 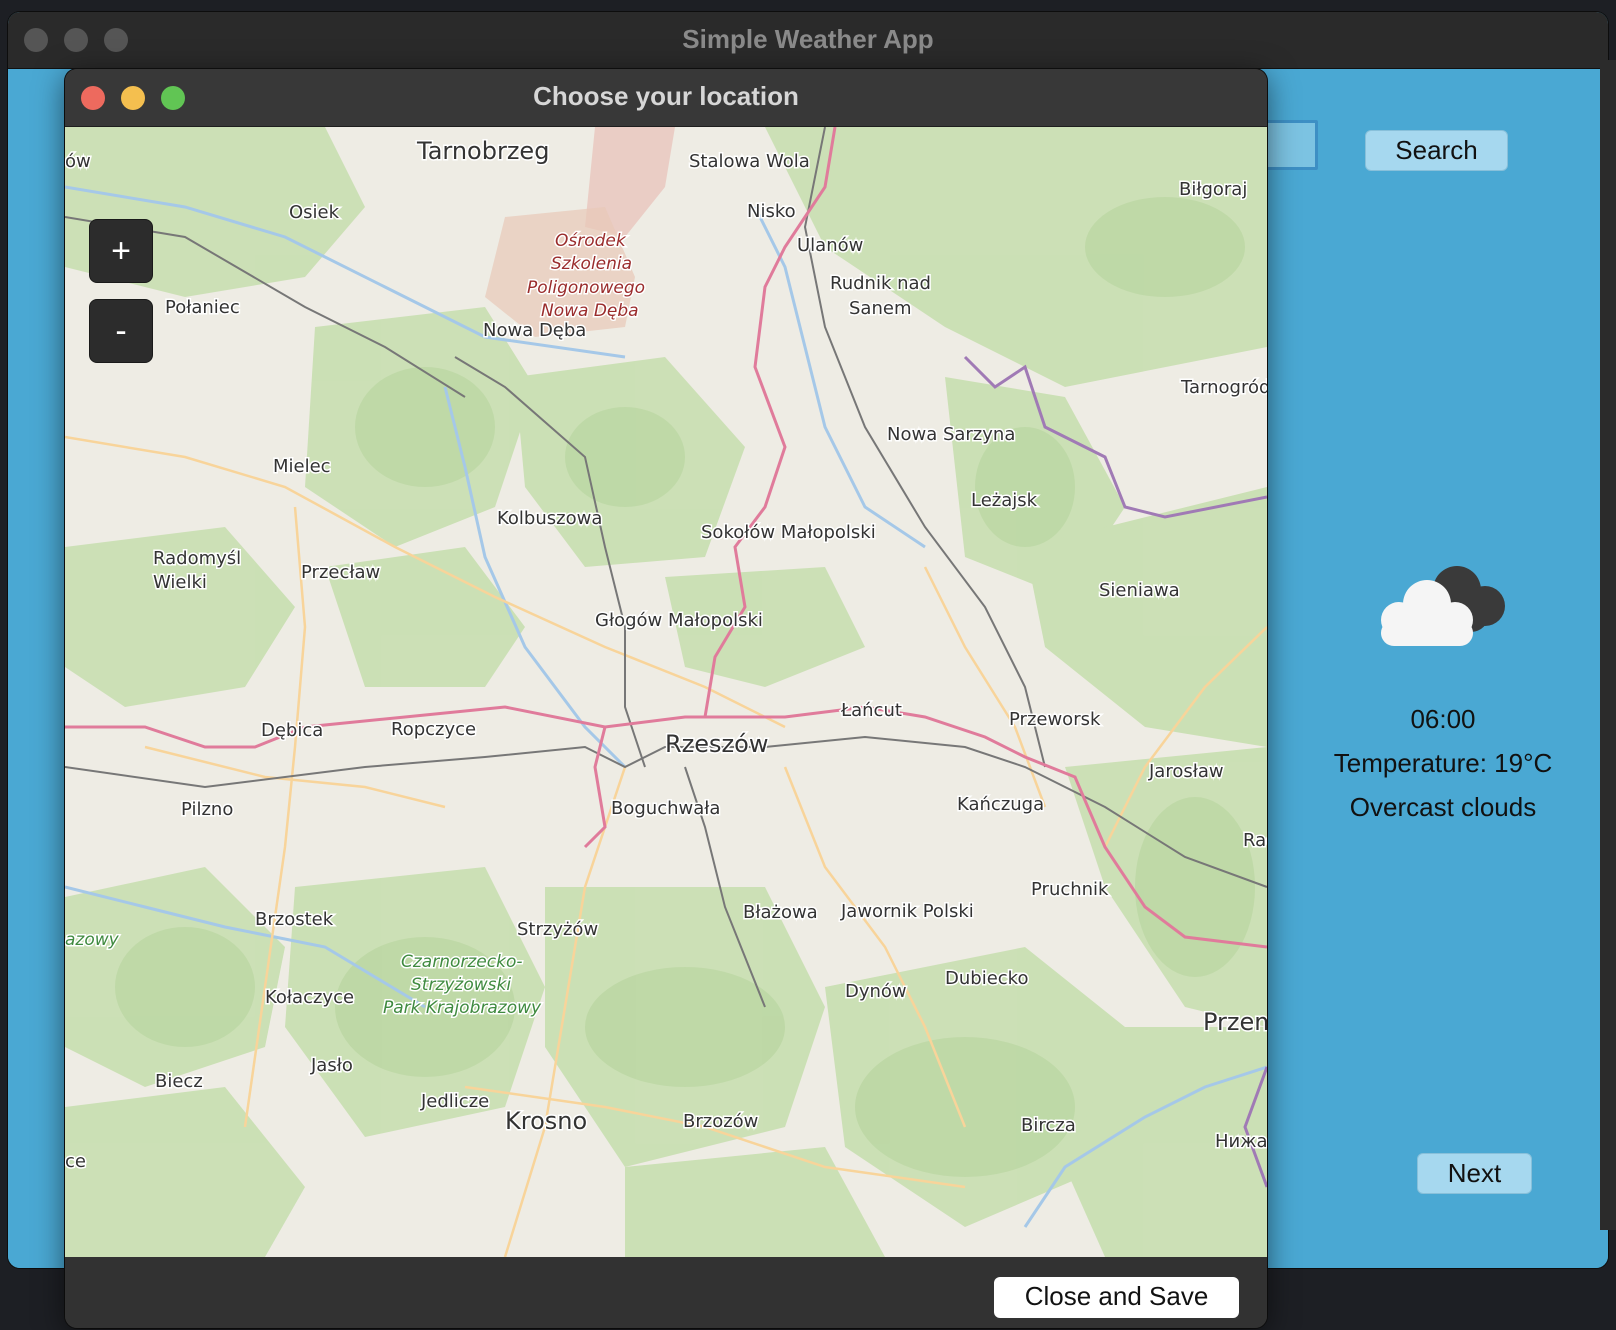 What do you see at coordinates (180, 582) in the screenshot?
I see `map-place-label: Wielki` at bounding box center [180, 582].